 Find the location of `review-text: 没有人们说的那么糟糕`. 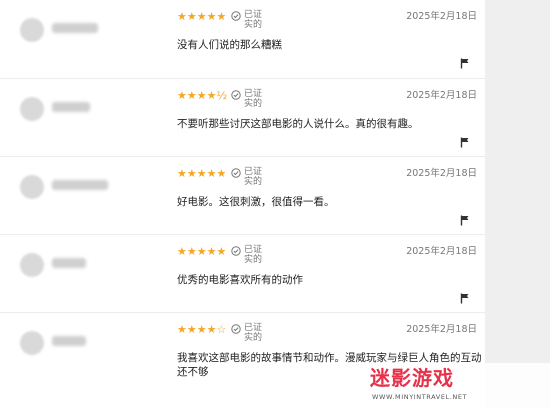

review-text: 没有人们说的那么糟糕 is located at coordinates (229, 45).